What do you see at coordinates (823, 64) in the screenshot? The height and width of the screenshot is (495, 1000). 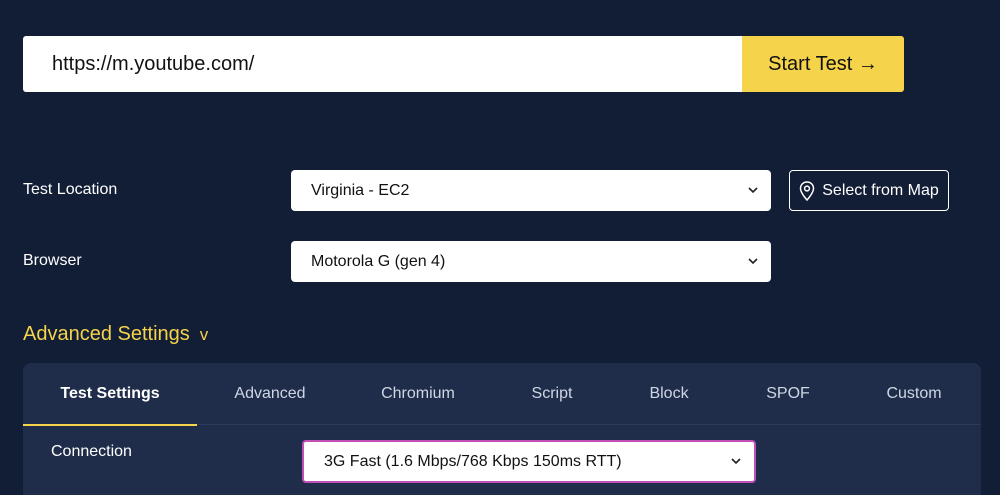 I see `start-test-button: Start Test →` at bounding box center [823, 64].